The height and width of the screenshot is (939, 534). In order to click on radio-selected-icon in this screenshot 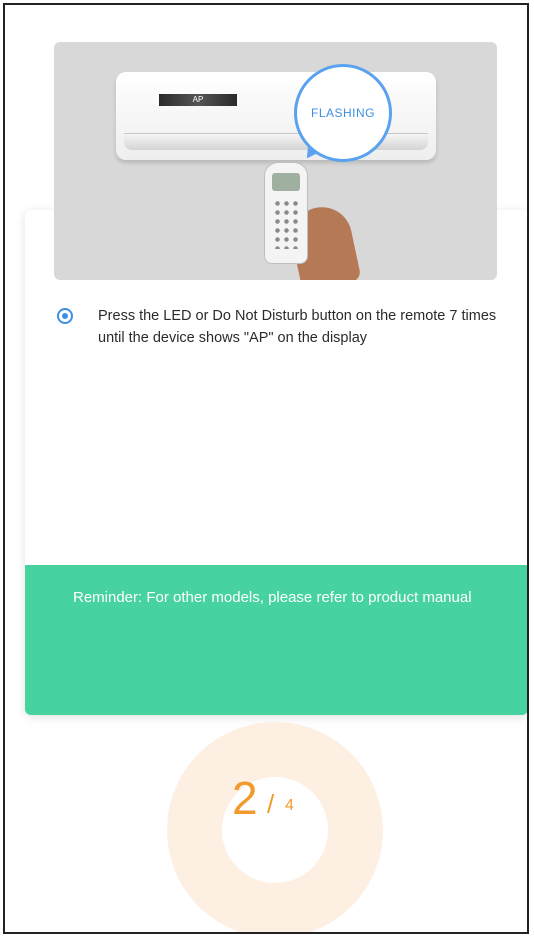, I will do `click(65, 316)`.